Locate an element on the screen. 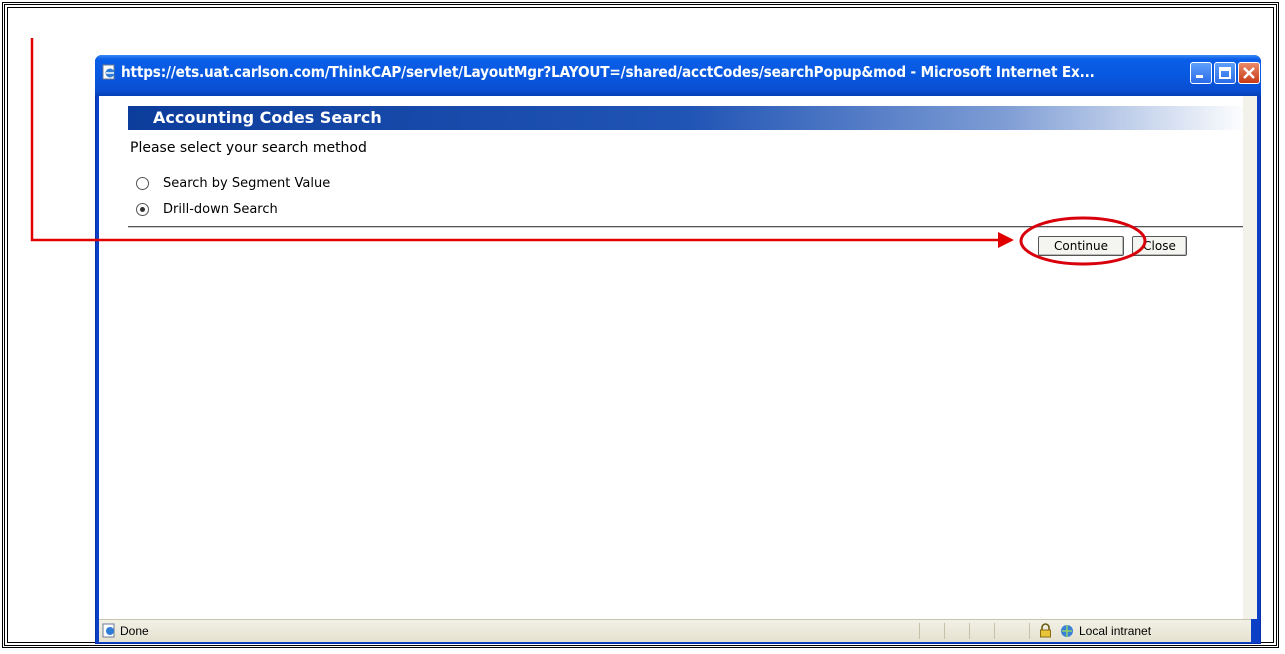 Image resolution: width=1285 pixels, height=654 pixels. panel-title: Accounting Codes Search is located at coordinates (267, 117).